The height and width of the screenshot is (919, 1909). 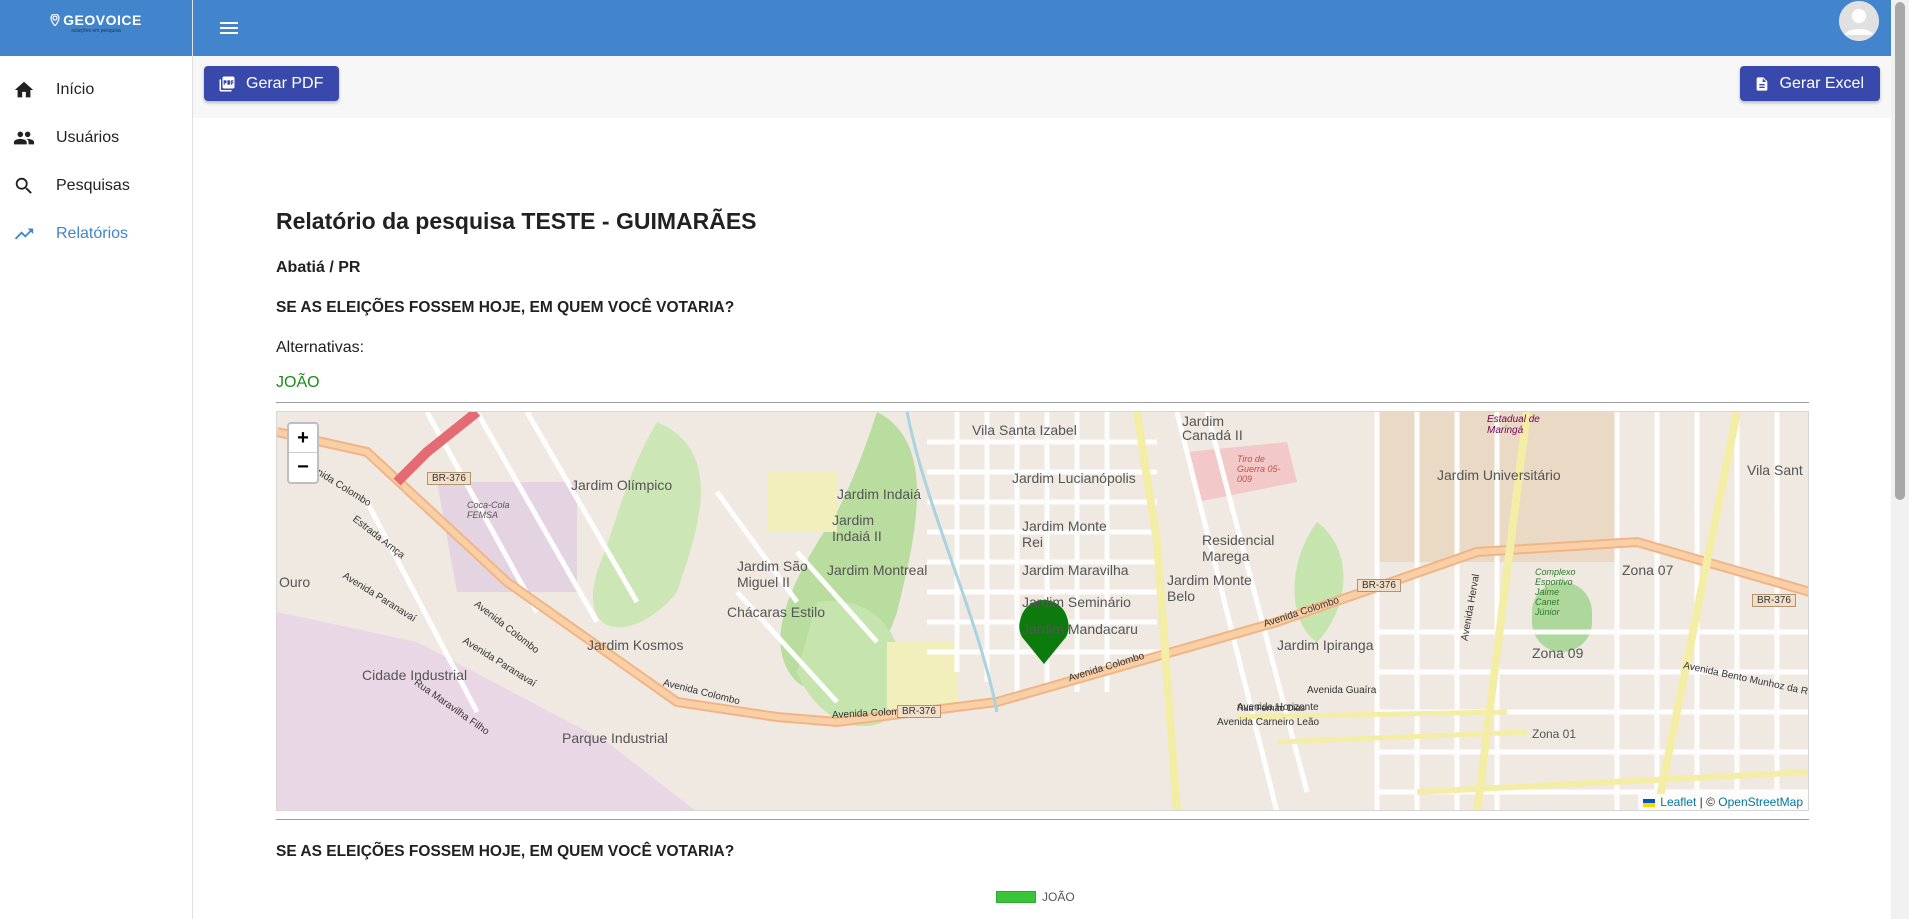 I want to click on map-label: Zona 09, so click(x=1558, y=653).